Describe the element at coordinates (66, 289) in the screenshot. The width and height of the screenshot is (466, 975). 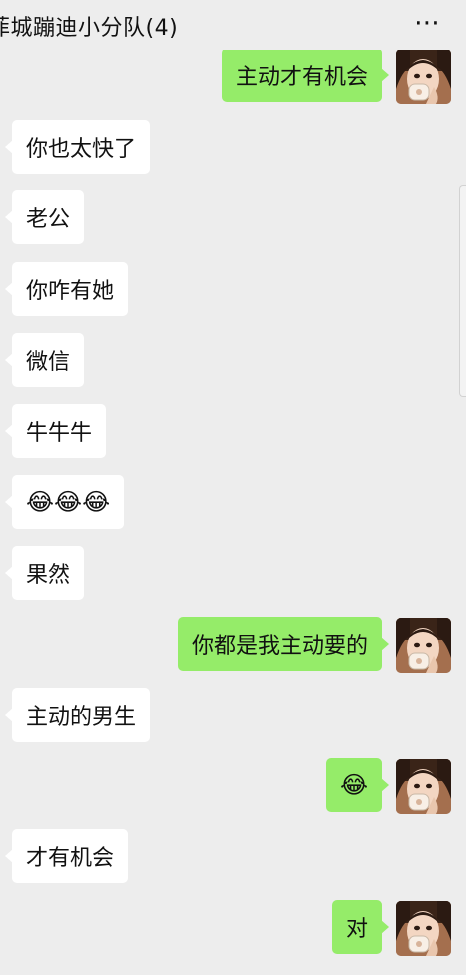
I see `received-message-bubble: 你咋有她` at that location.